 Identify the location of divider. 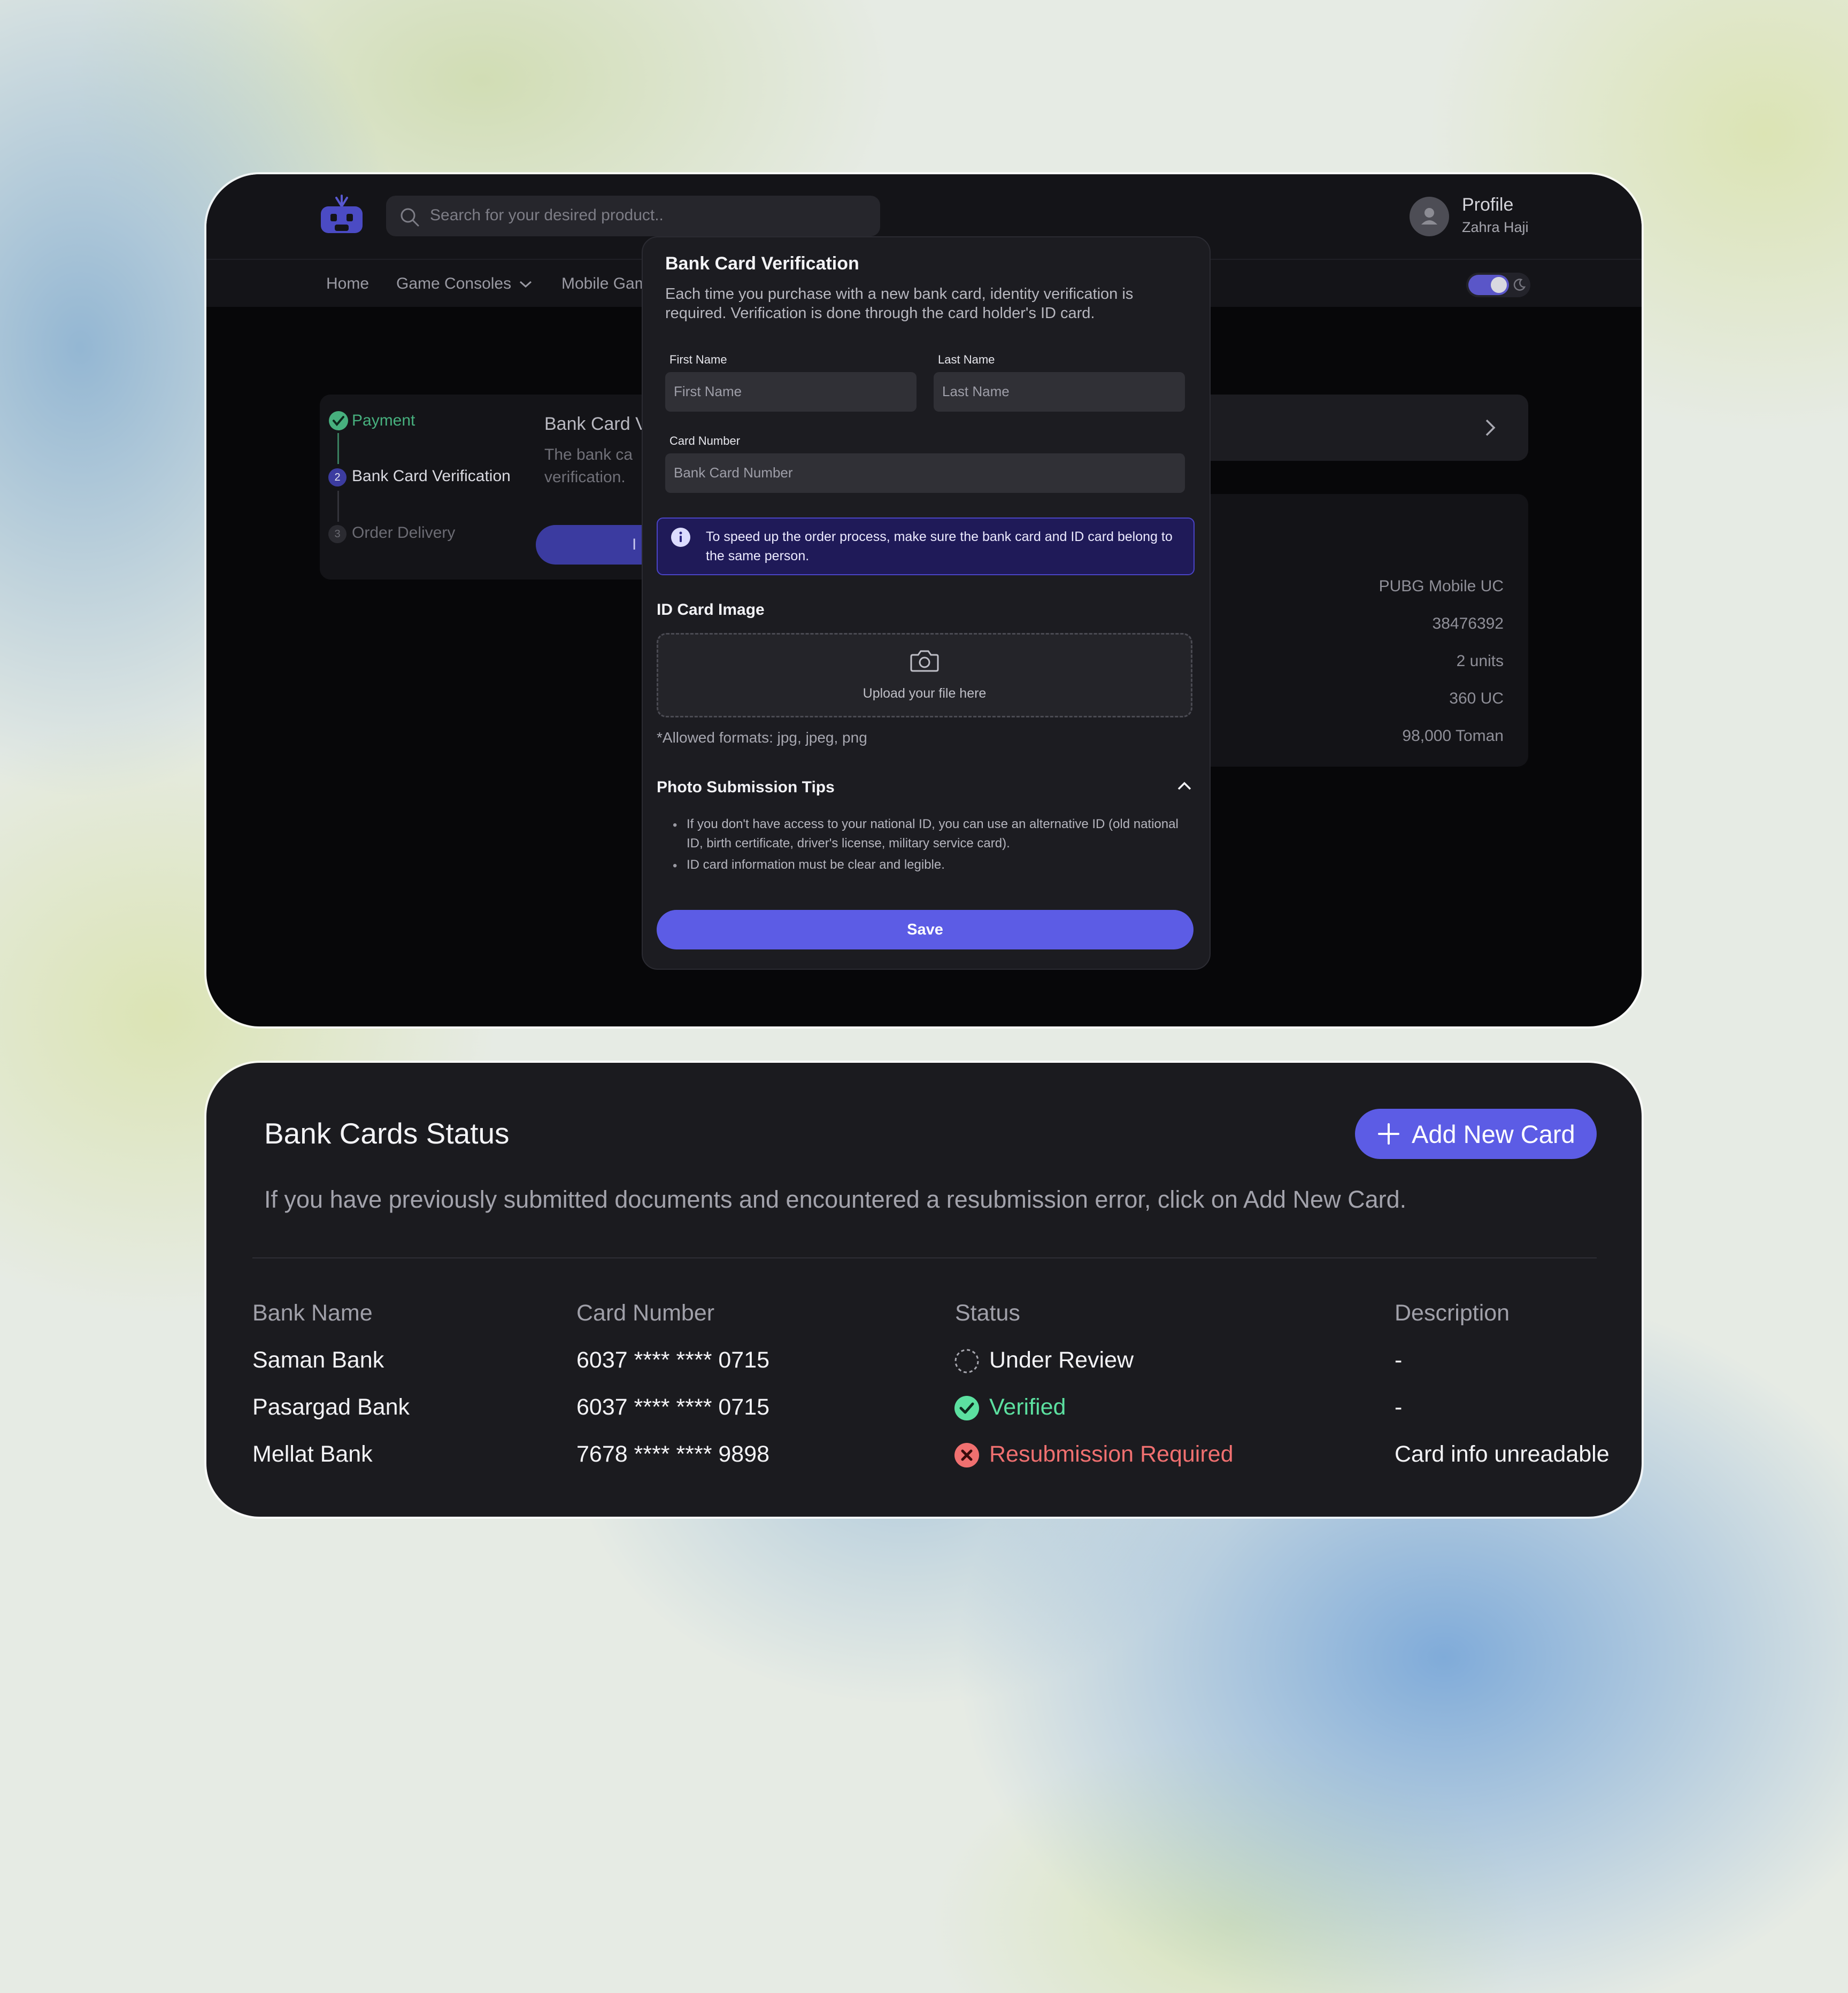
(924, 1257).